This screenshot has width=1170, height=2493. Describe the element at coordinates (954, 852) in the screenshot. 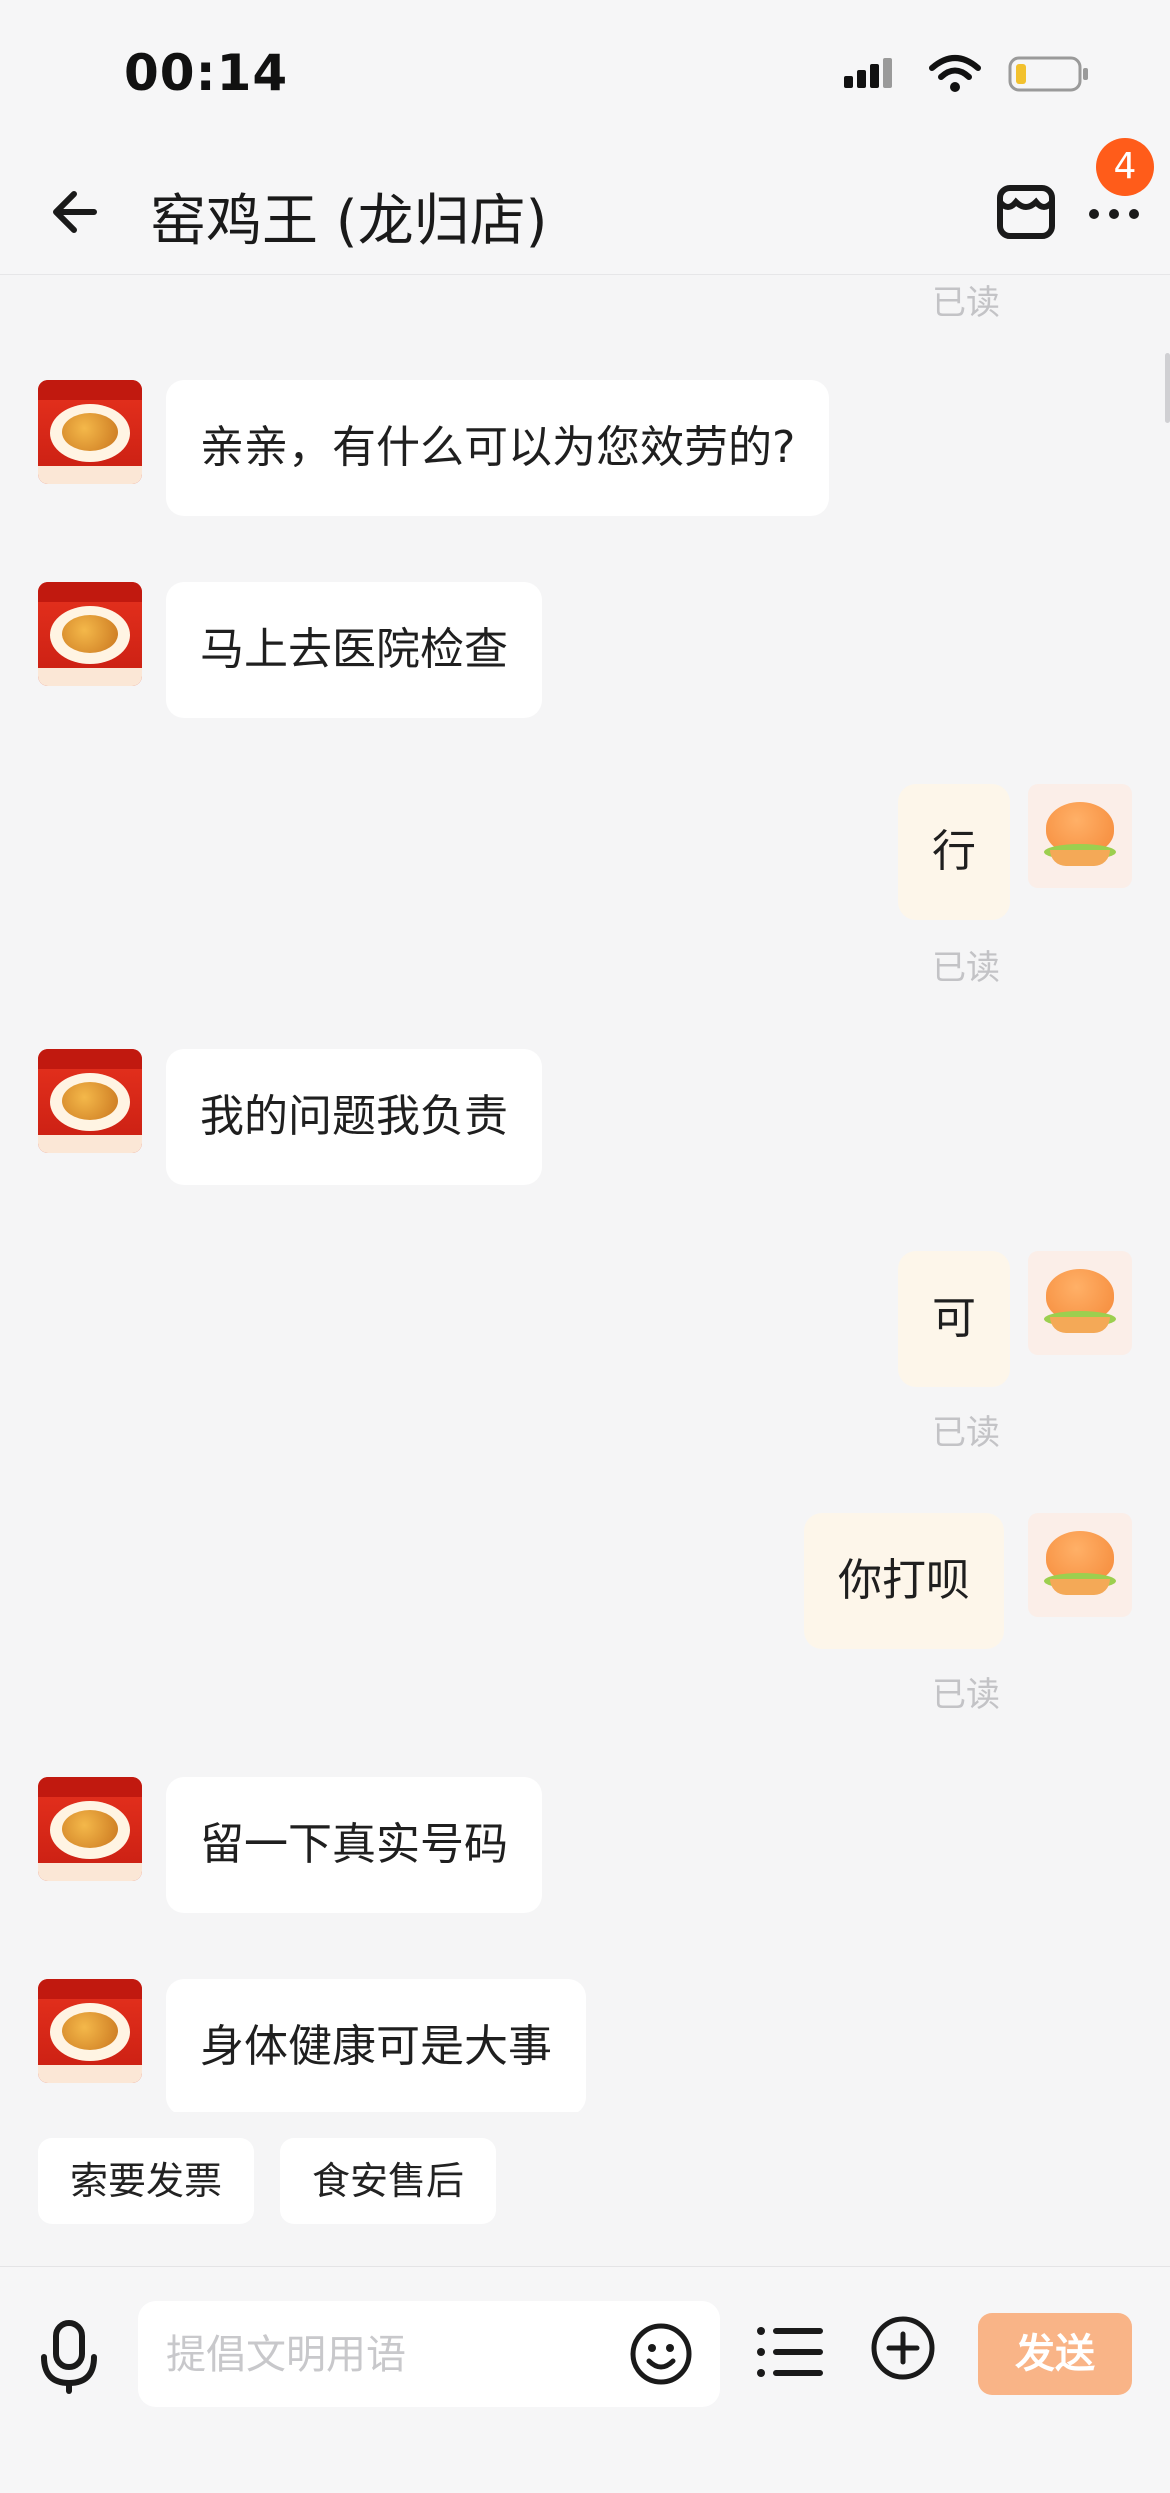

I see `outgoing-message: 行` at that location.